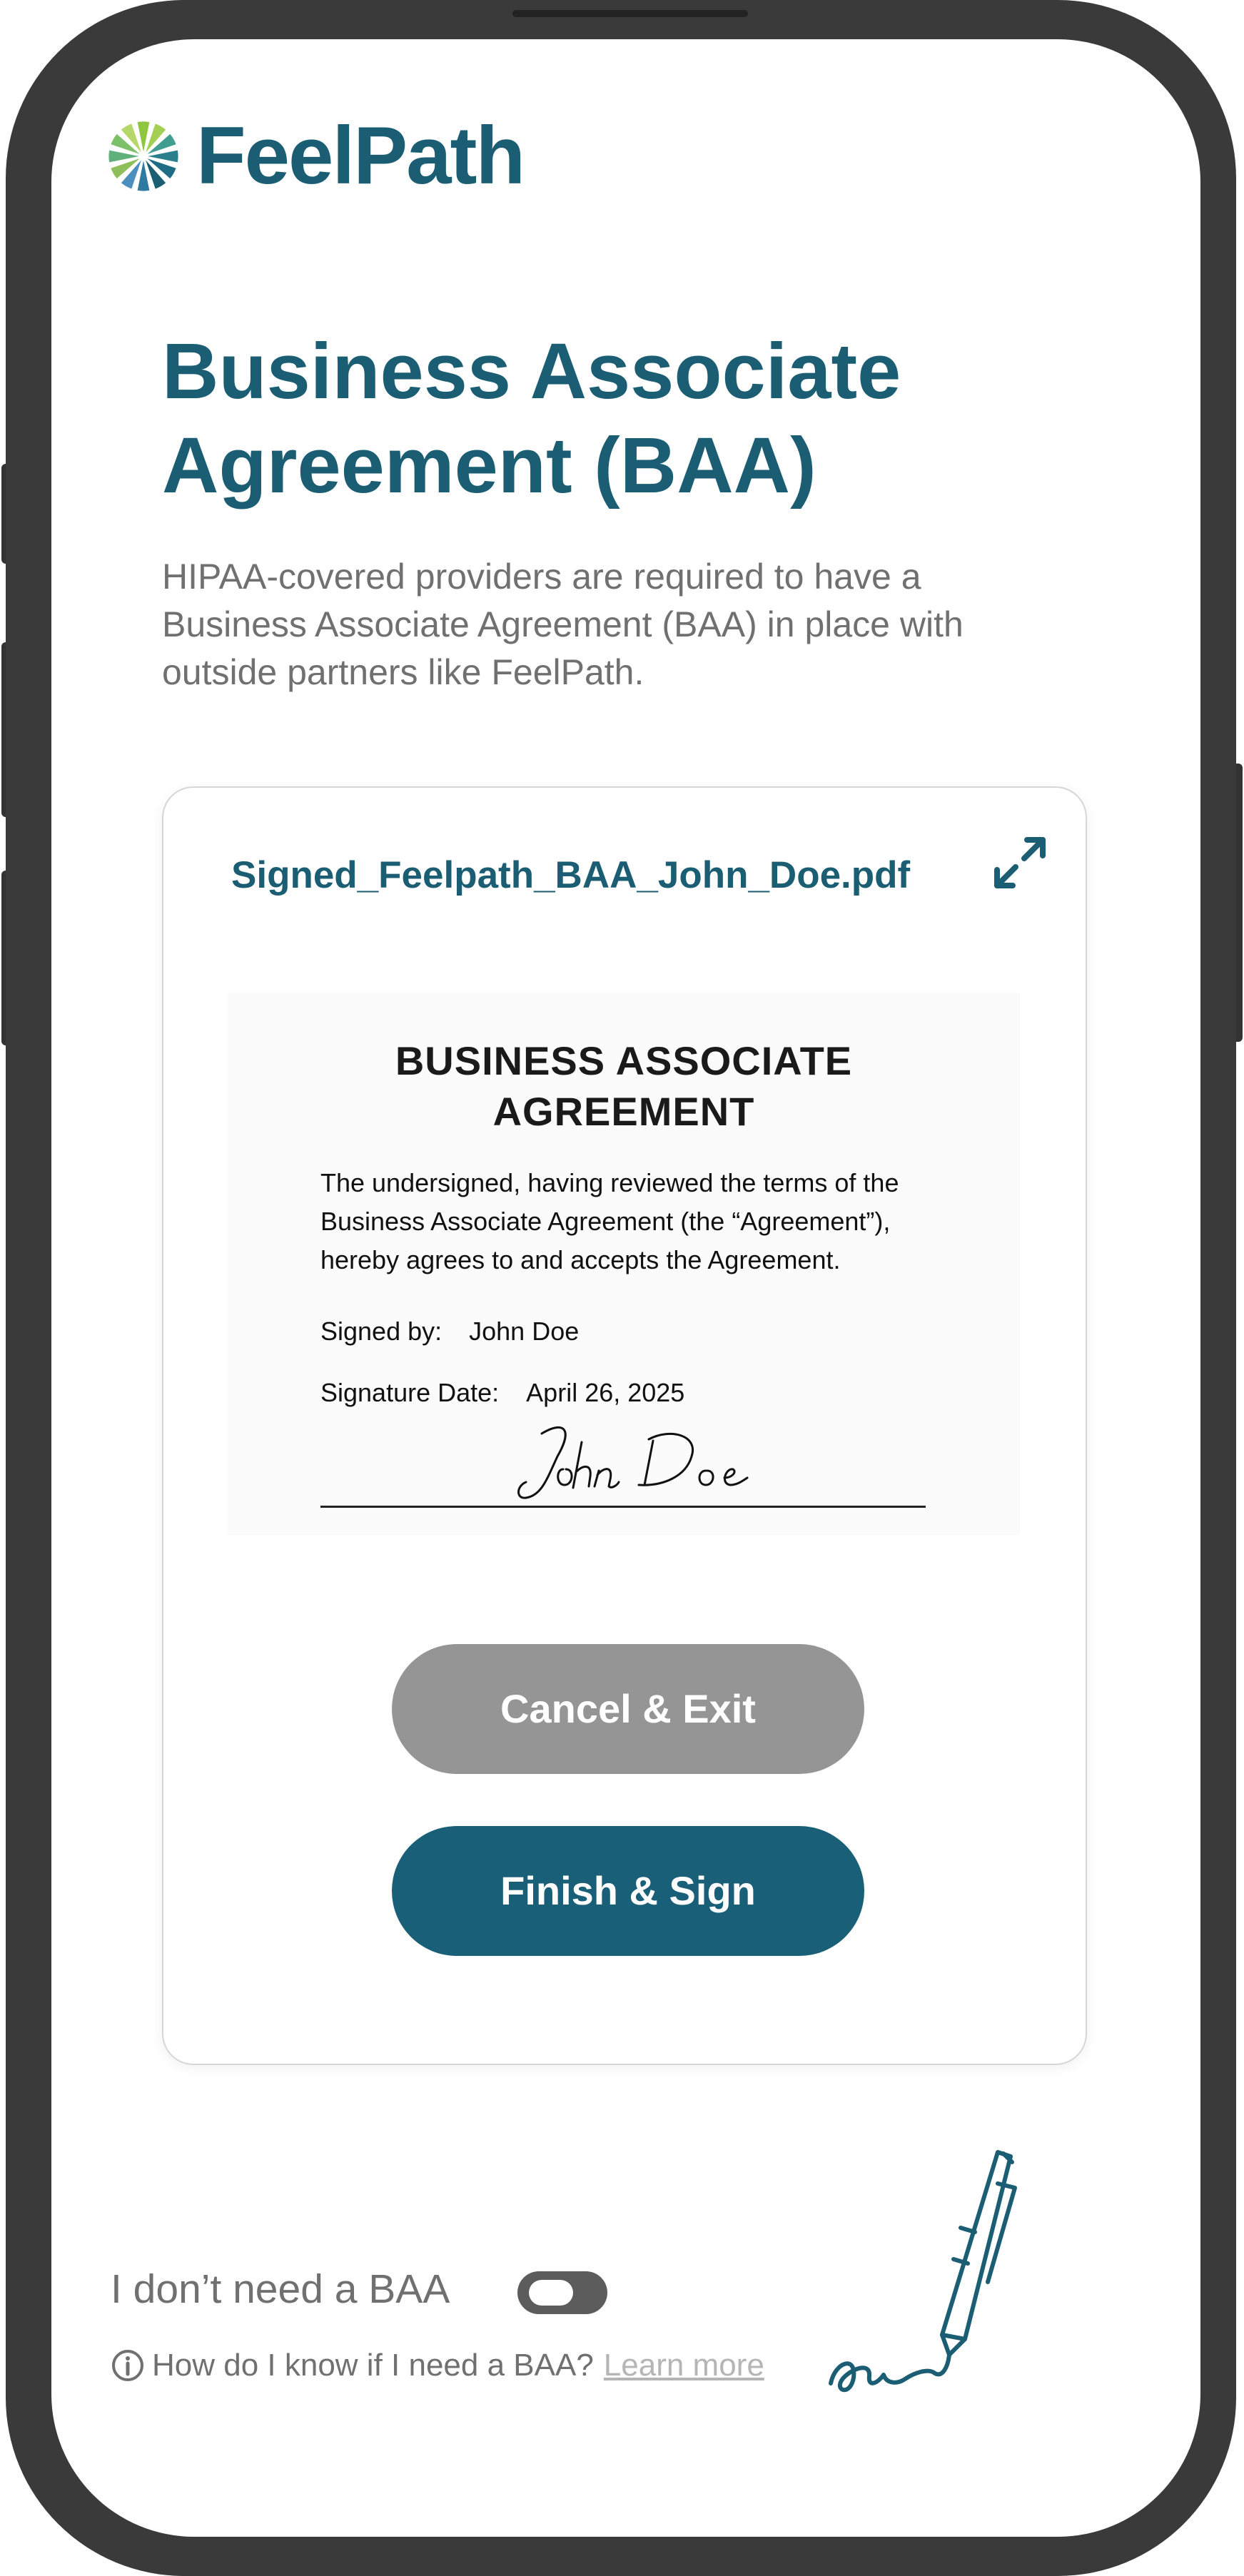  What do you see at coordinates (551, 2293) in the screenshot?
I see `toggle-knob` at bounding box center [551, 2293].